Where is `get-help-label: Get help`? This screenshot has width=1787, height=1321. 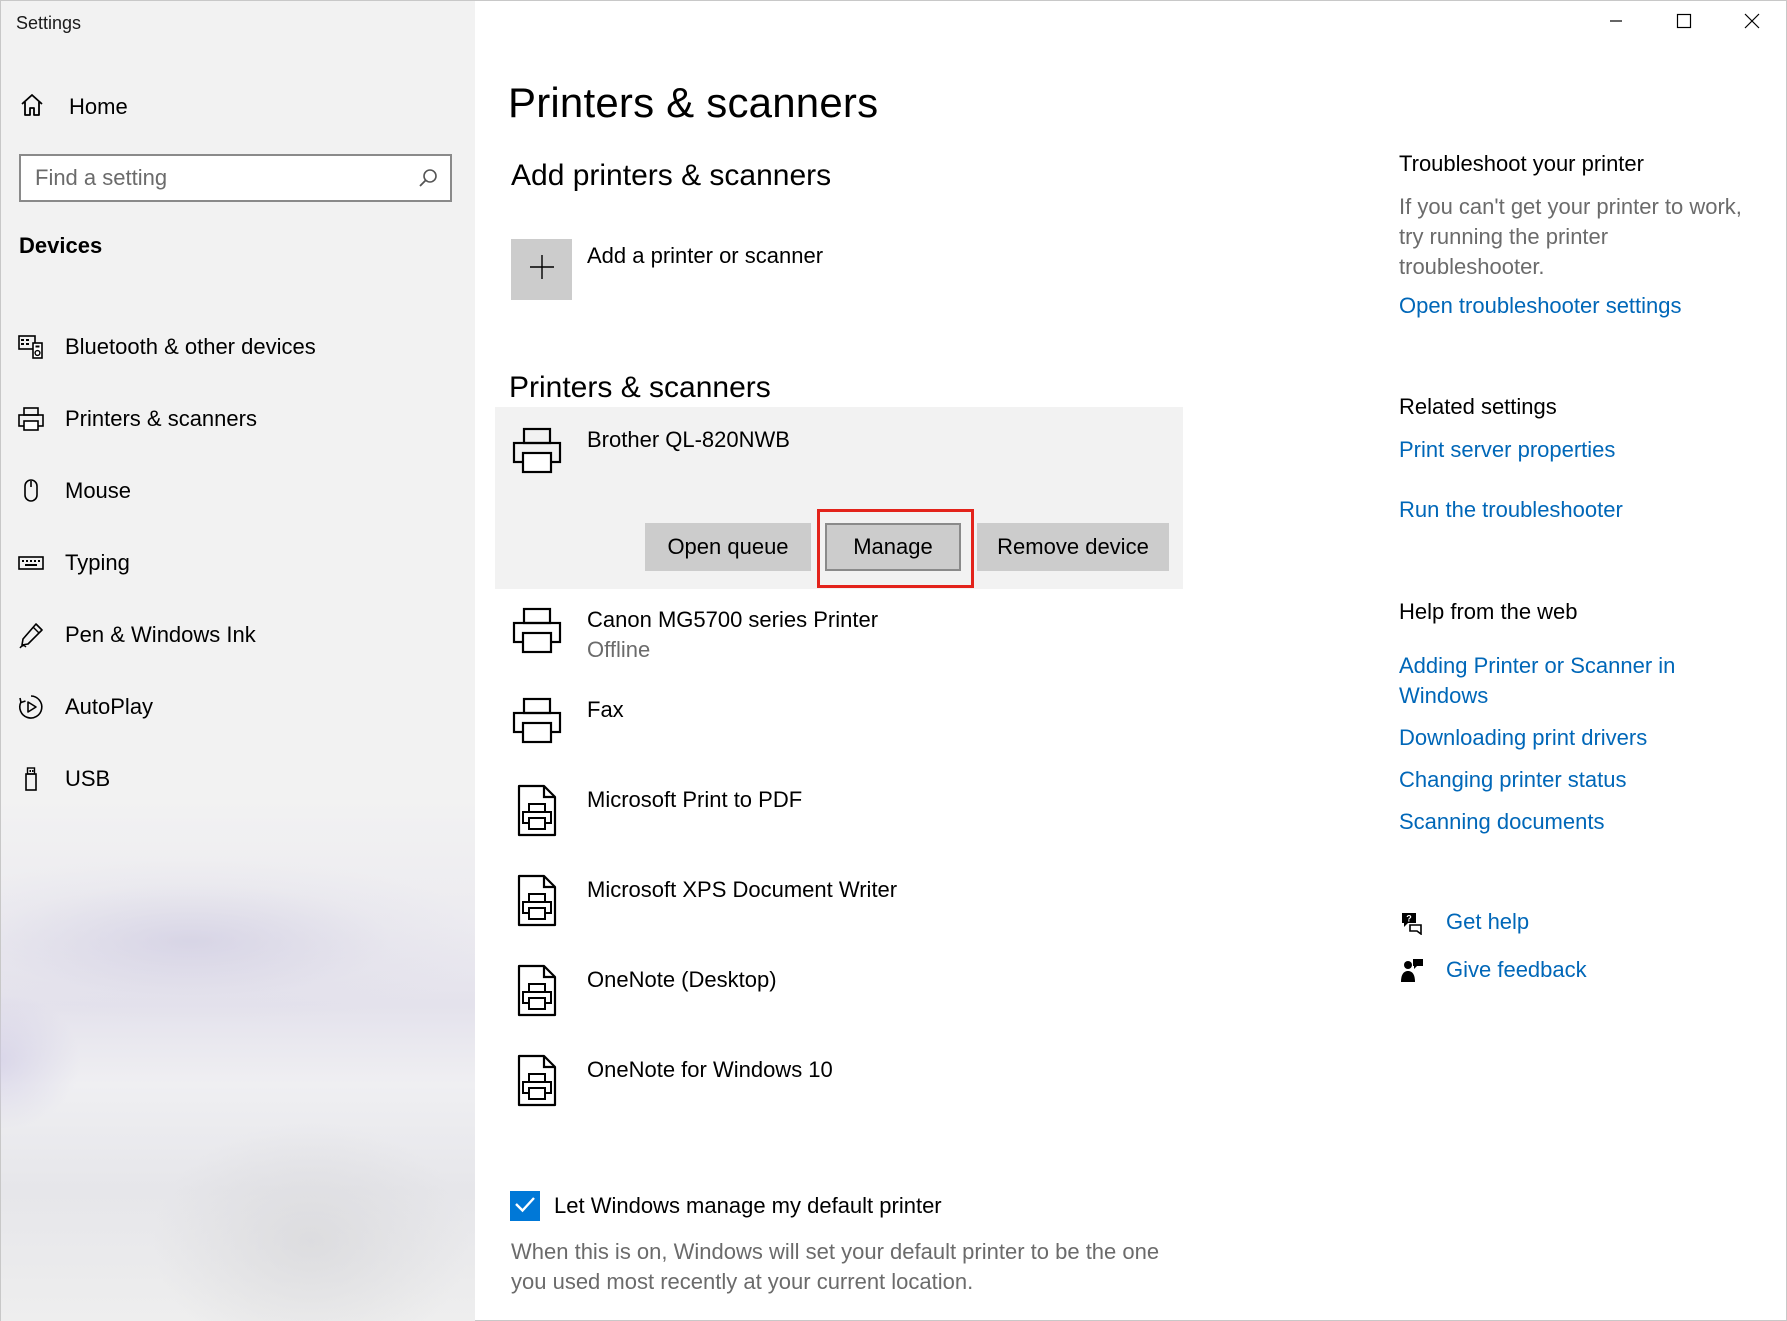
get-help-label: Get help is located at coordinates (1488, 921).